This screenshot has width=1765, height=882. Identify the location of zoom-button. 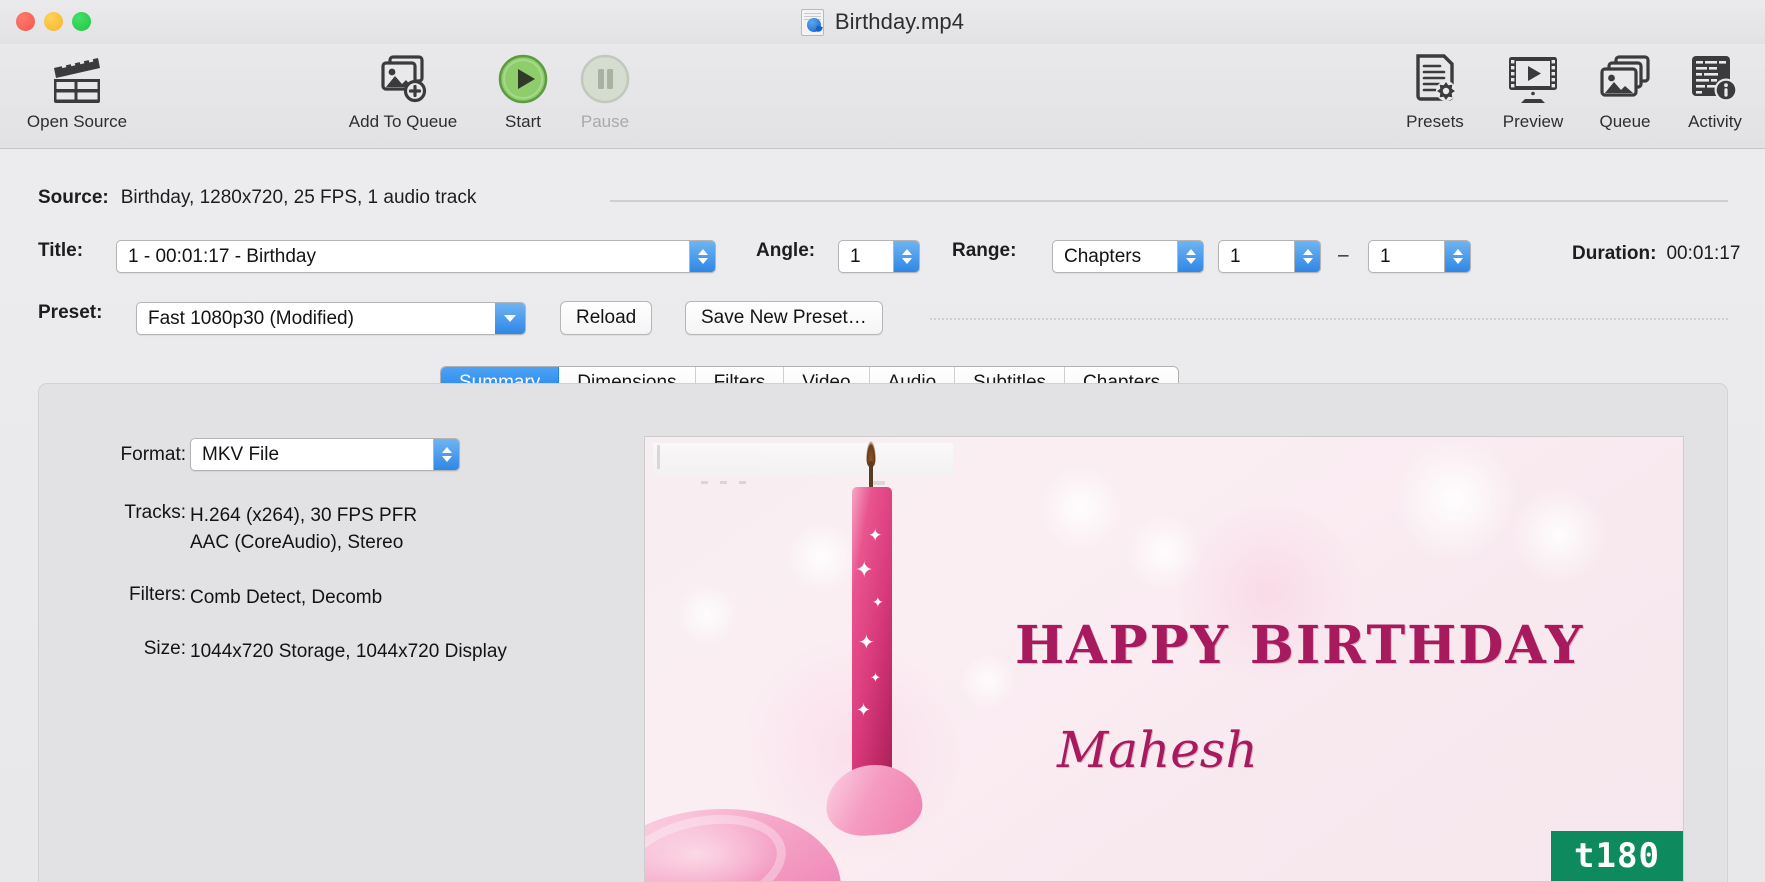
(81, 21).